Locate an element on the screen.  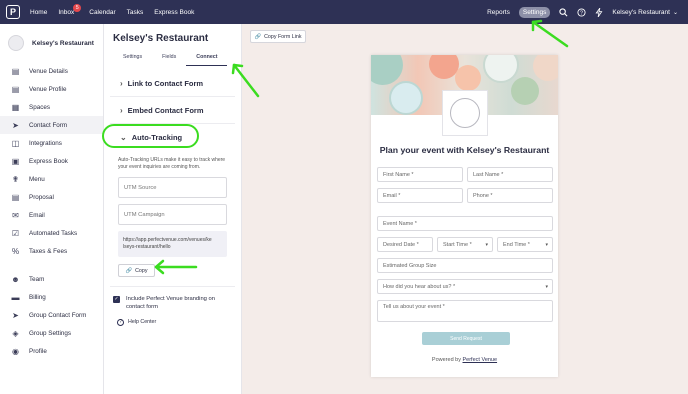
help-center-link: ? Help Center is located at coordinates (179, 322).